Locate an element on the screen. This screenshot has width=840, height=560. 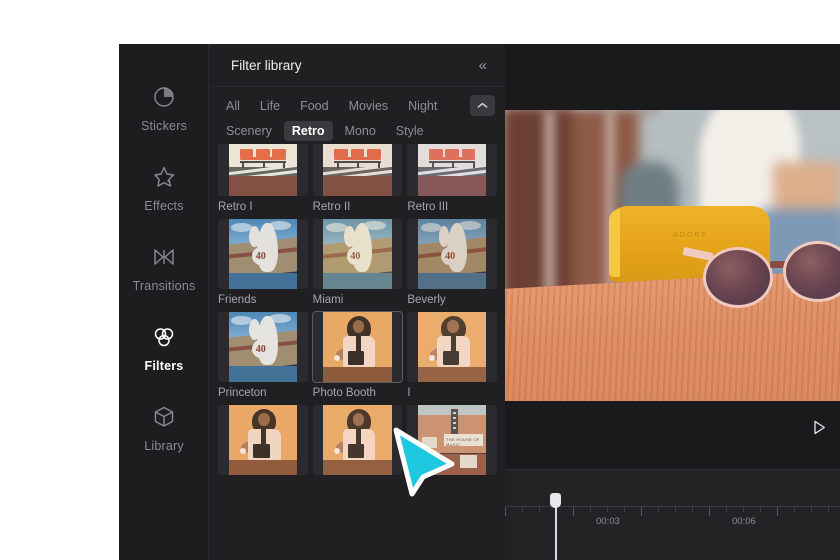
sidebar-item-library: Library is located at coordinates (164, 428).